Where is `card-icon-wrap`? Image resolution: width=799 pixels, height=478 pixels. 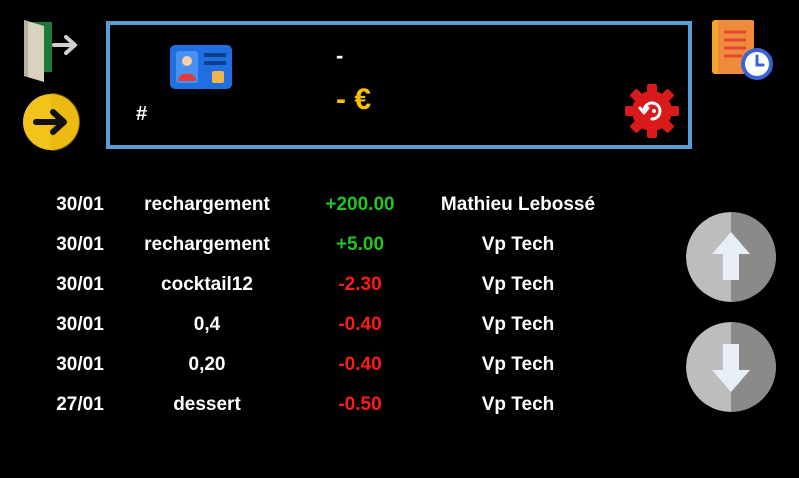 card-icon-wrap is located at coordinates (201, 68).